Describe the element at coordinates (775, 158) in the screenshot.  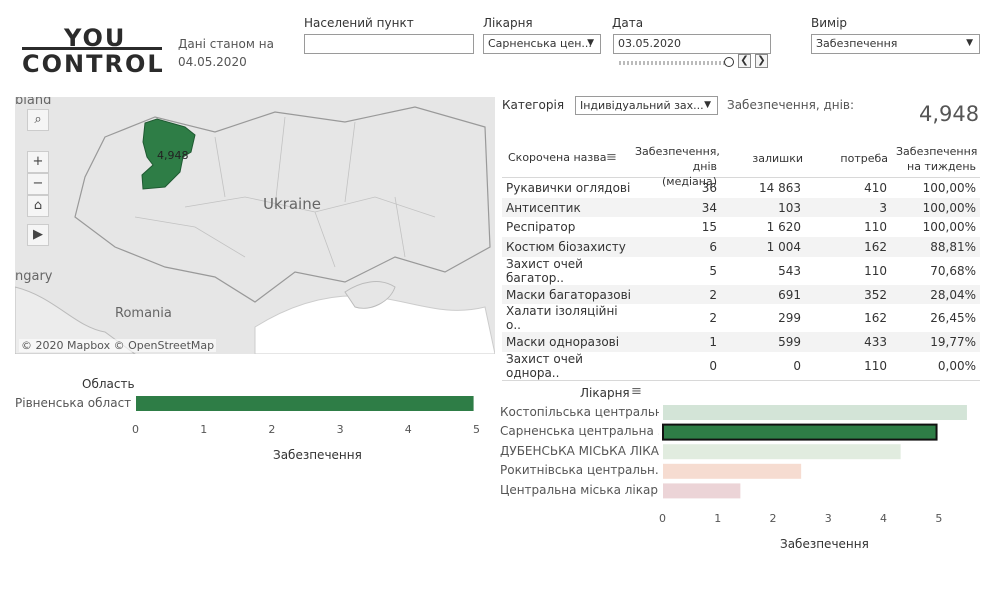
I see `col-header-stock: залишки` at that location.